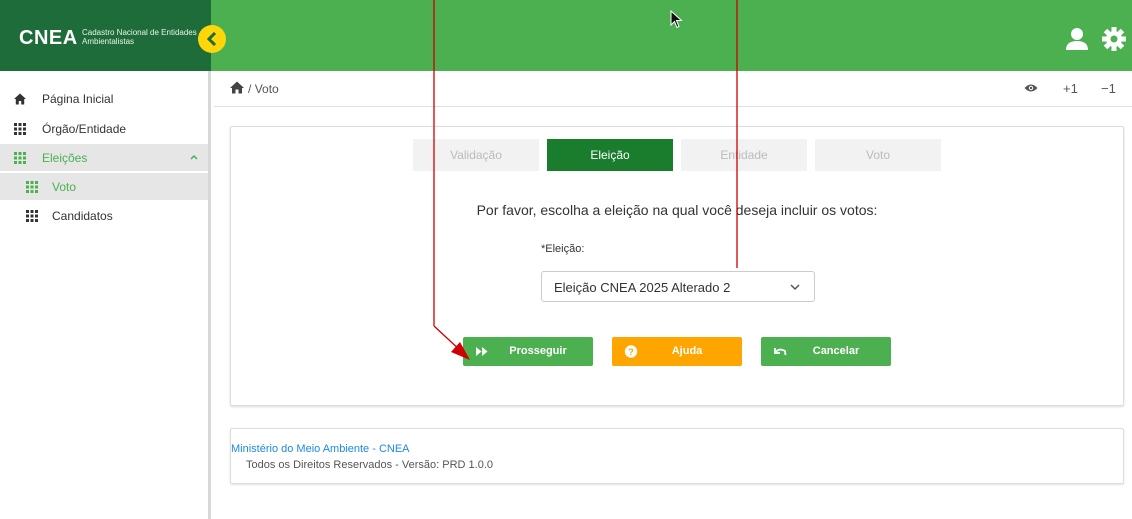  I want to click on user-icon, so click(1077, 39).